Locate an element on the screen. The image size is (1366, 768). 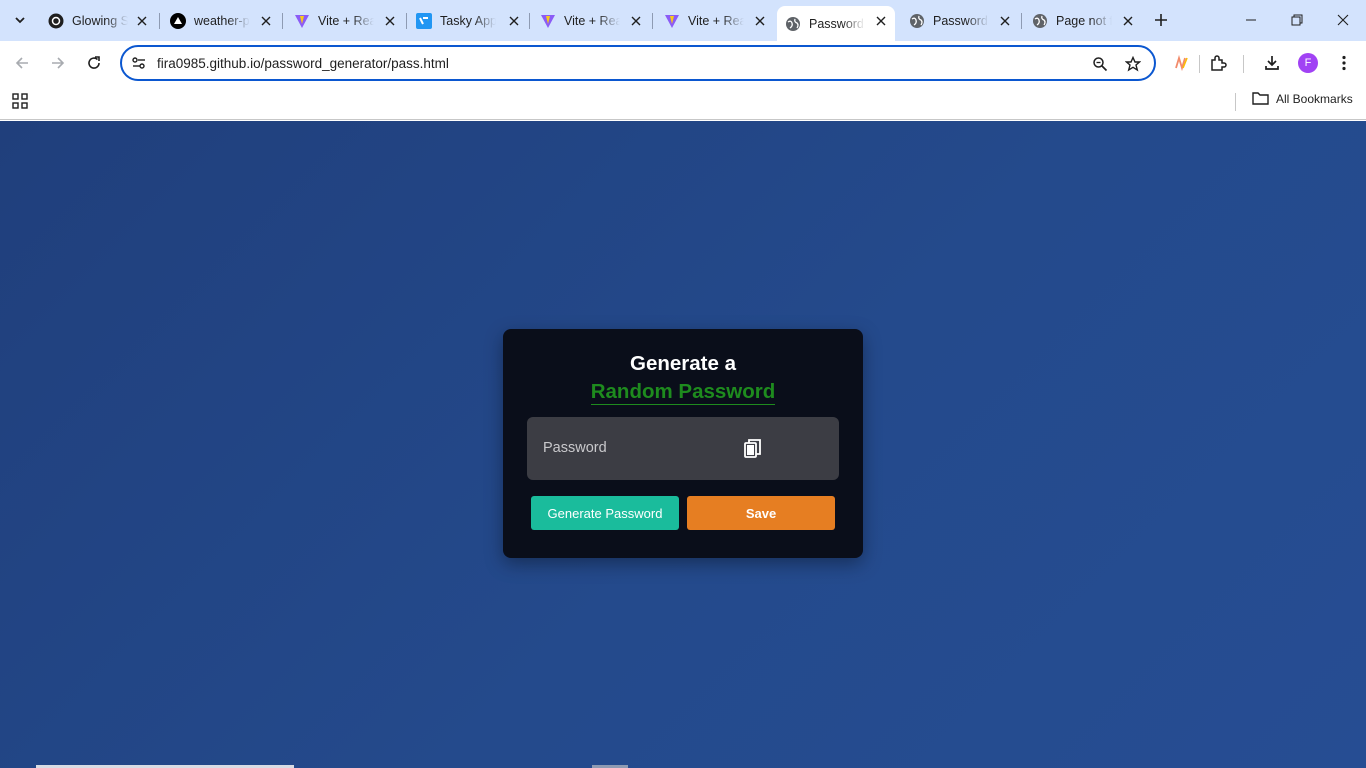
tab-weather: weather-pwa is located at coordinates (221, 20).